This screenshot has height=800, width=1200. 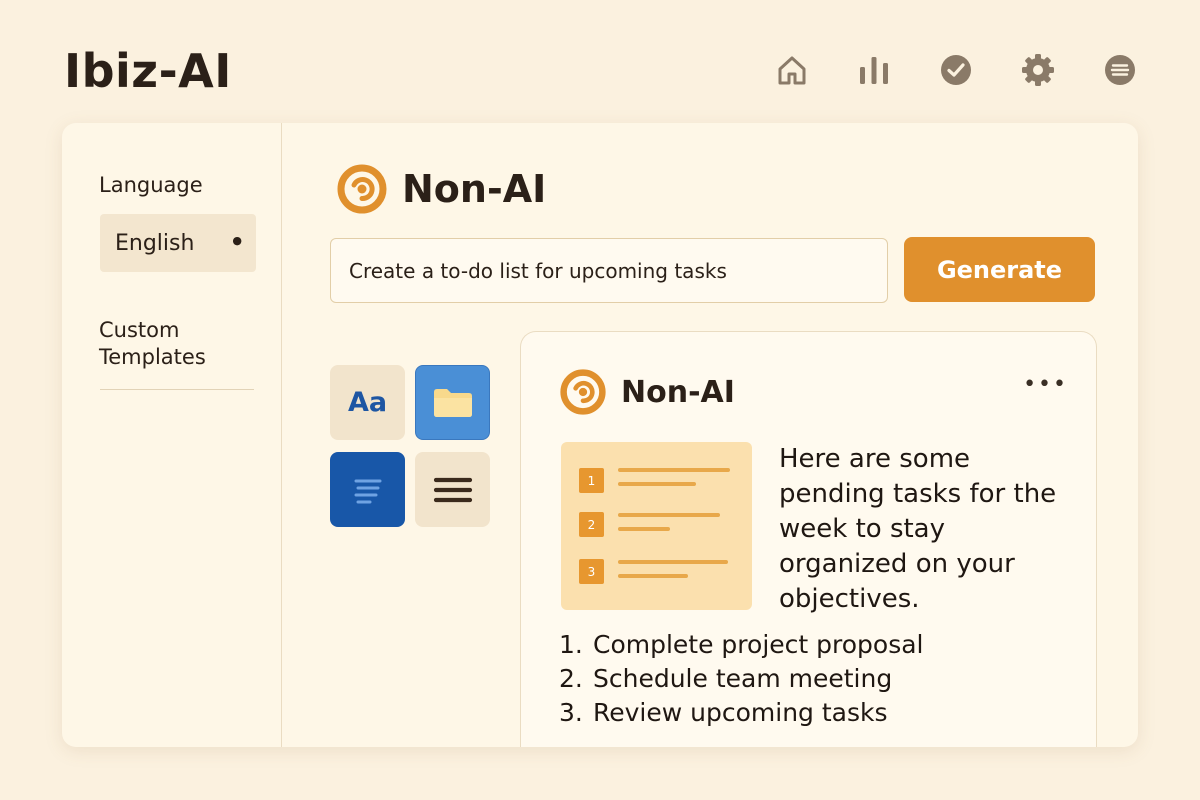 I want to click on language-value: English, so click(x=155, y=243).